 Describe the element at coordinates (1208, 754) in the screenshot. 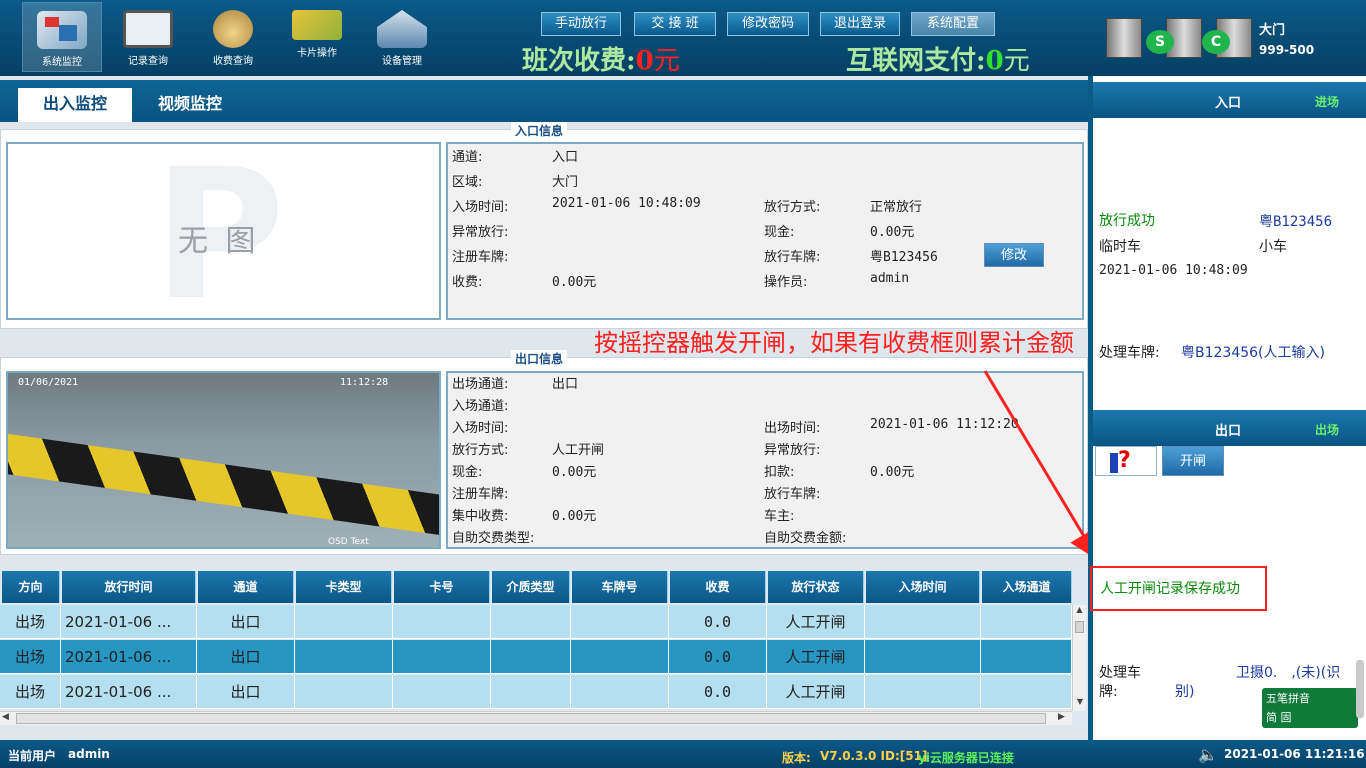

I see `speaker-icon: 🔈` at that location.